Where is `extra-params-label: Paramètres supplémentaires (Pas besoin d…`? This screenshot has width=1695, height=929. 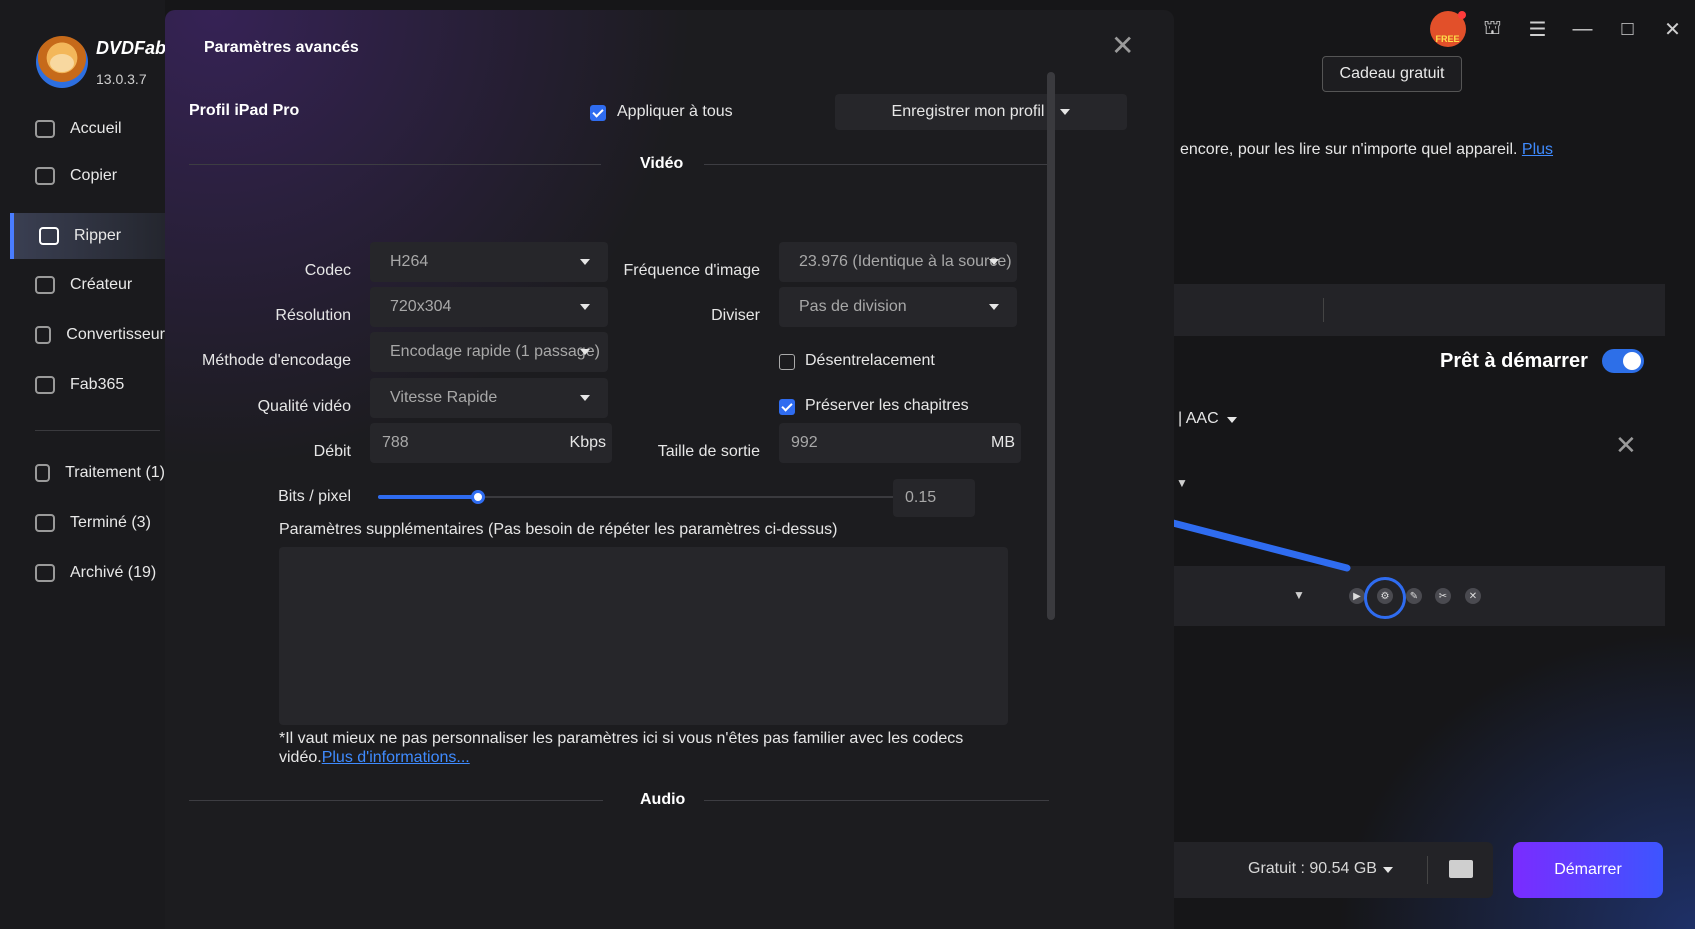
extra-params-label: Paramètres supplémentaires (Pas besoin d… is located at coordinates (558, 529).